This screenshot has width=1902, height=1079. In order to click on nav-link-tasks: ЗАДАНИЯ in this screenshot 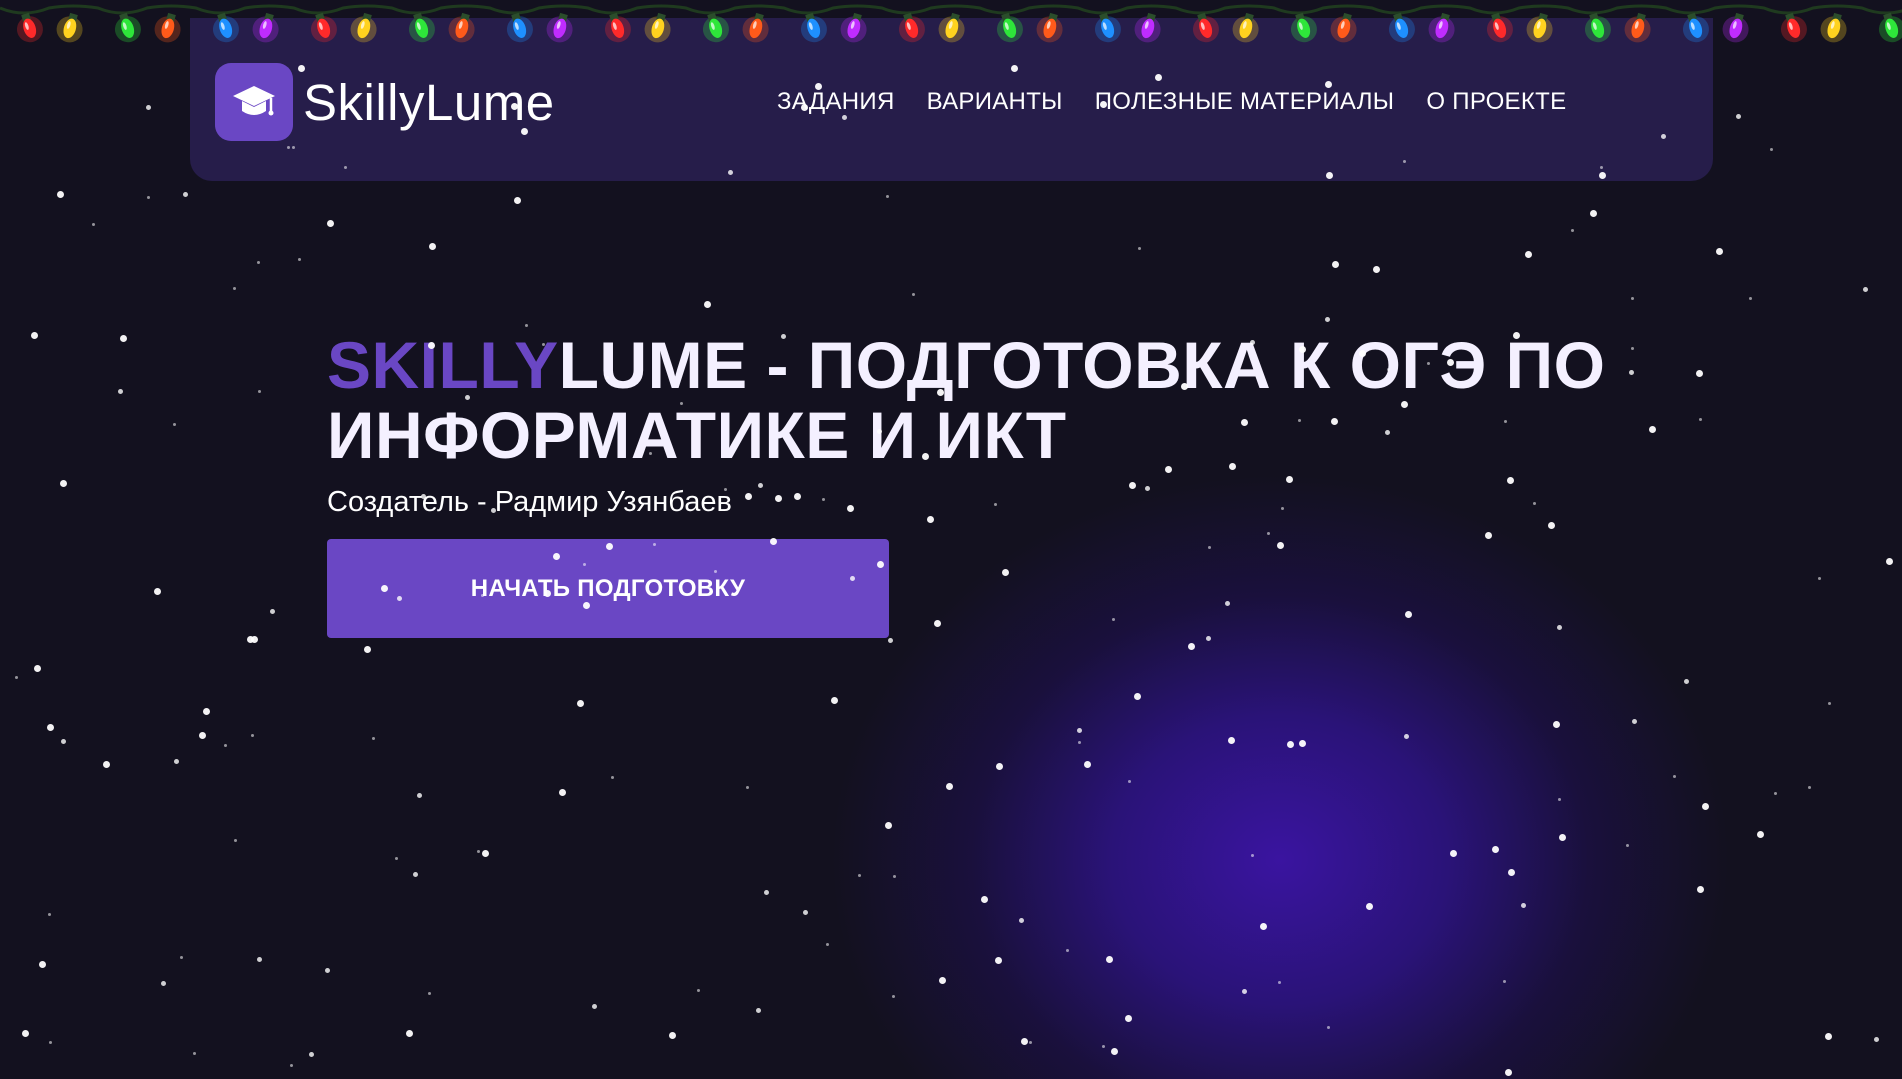, I will do `click(836, 102)`.